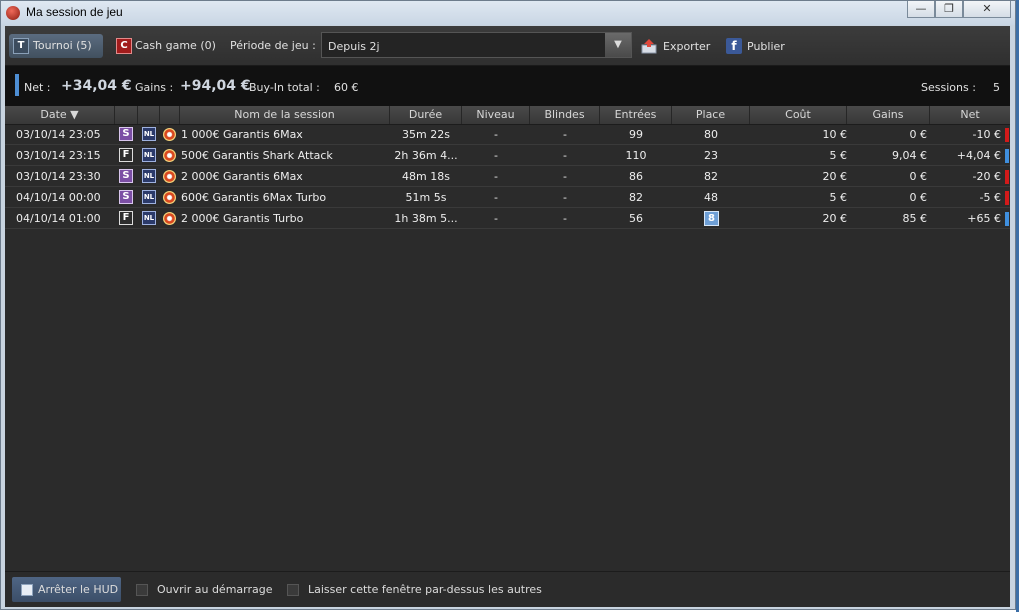  I want to click on row-place: 82, so click(711, 176).